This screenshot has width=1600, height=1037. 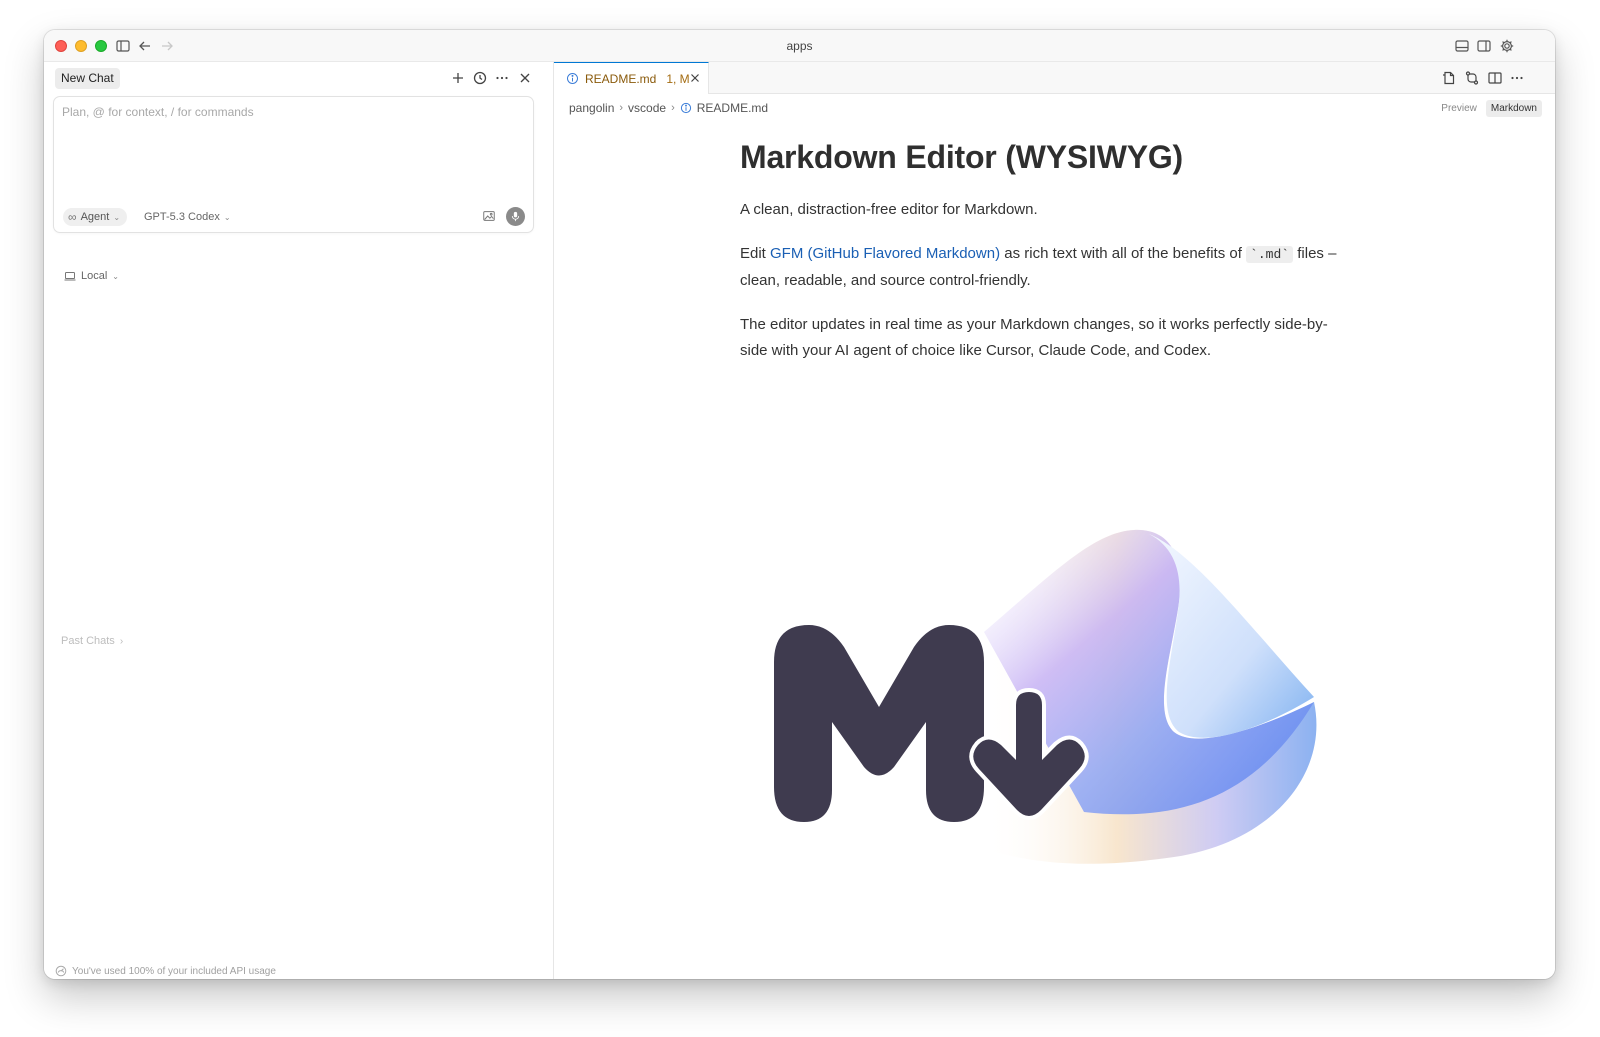 What do you see at coordinates (1459, 108) in the screenshot?
I see `preview-mode-button: Preview` at bounding box center [1459, 108].